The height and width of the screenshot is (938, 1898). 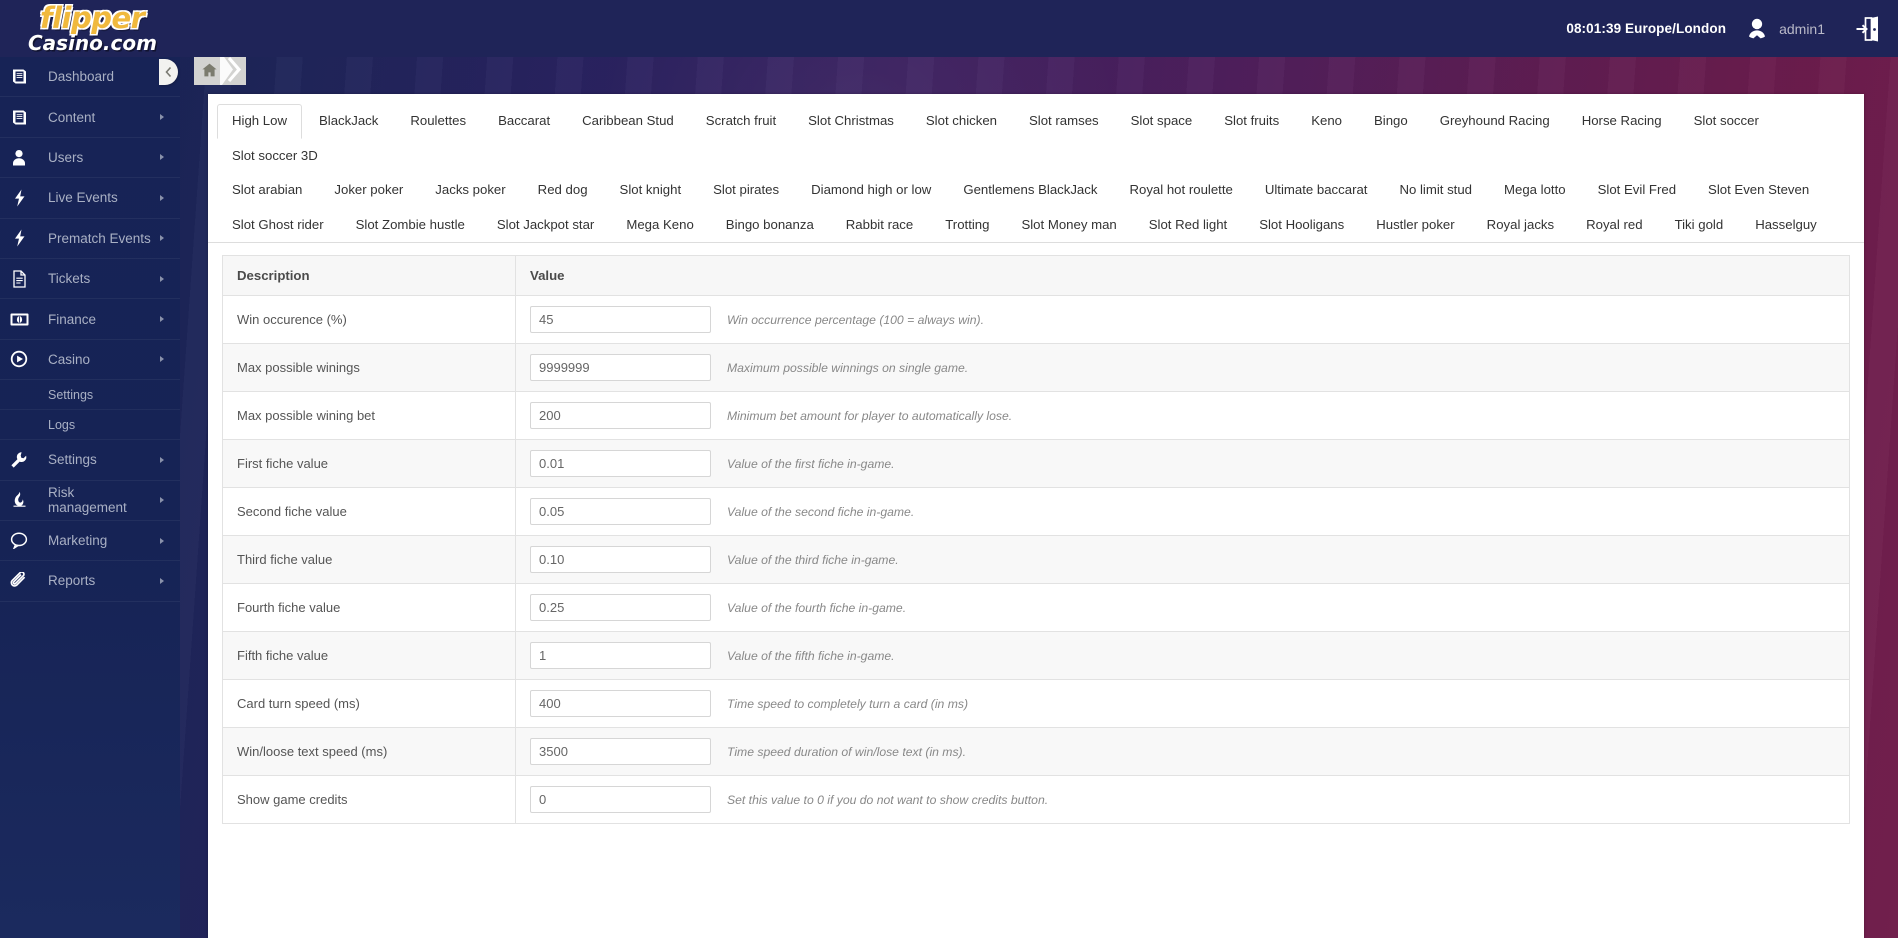 I want to click on tab-red-dog: Red dog, so click(x=563, y=190).